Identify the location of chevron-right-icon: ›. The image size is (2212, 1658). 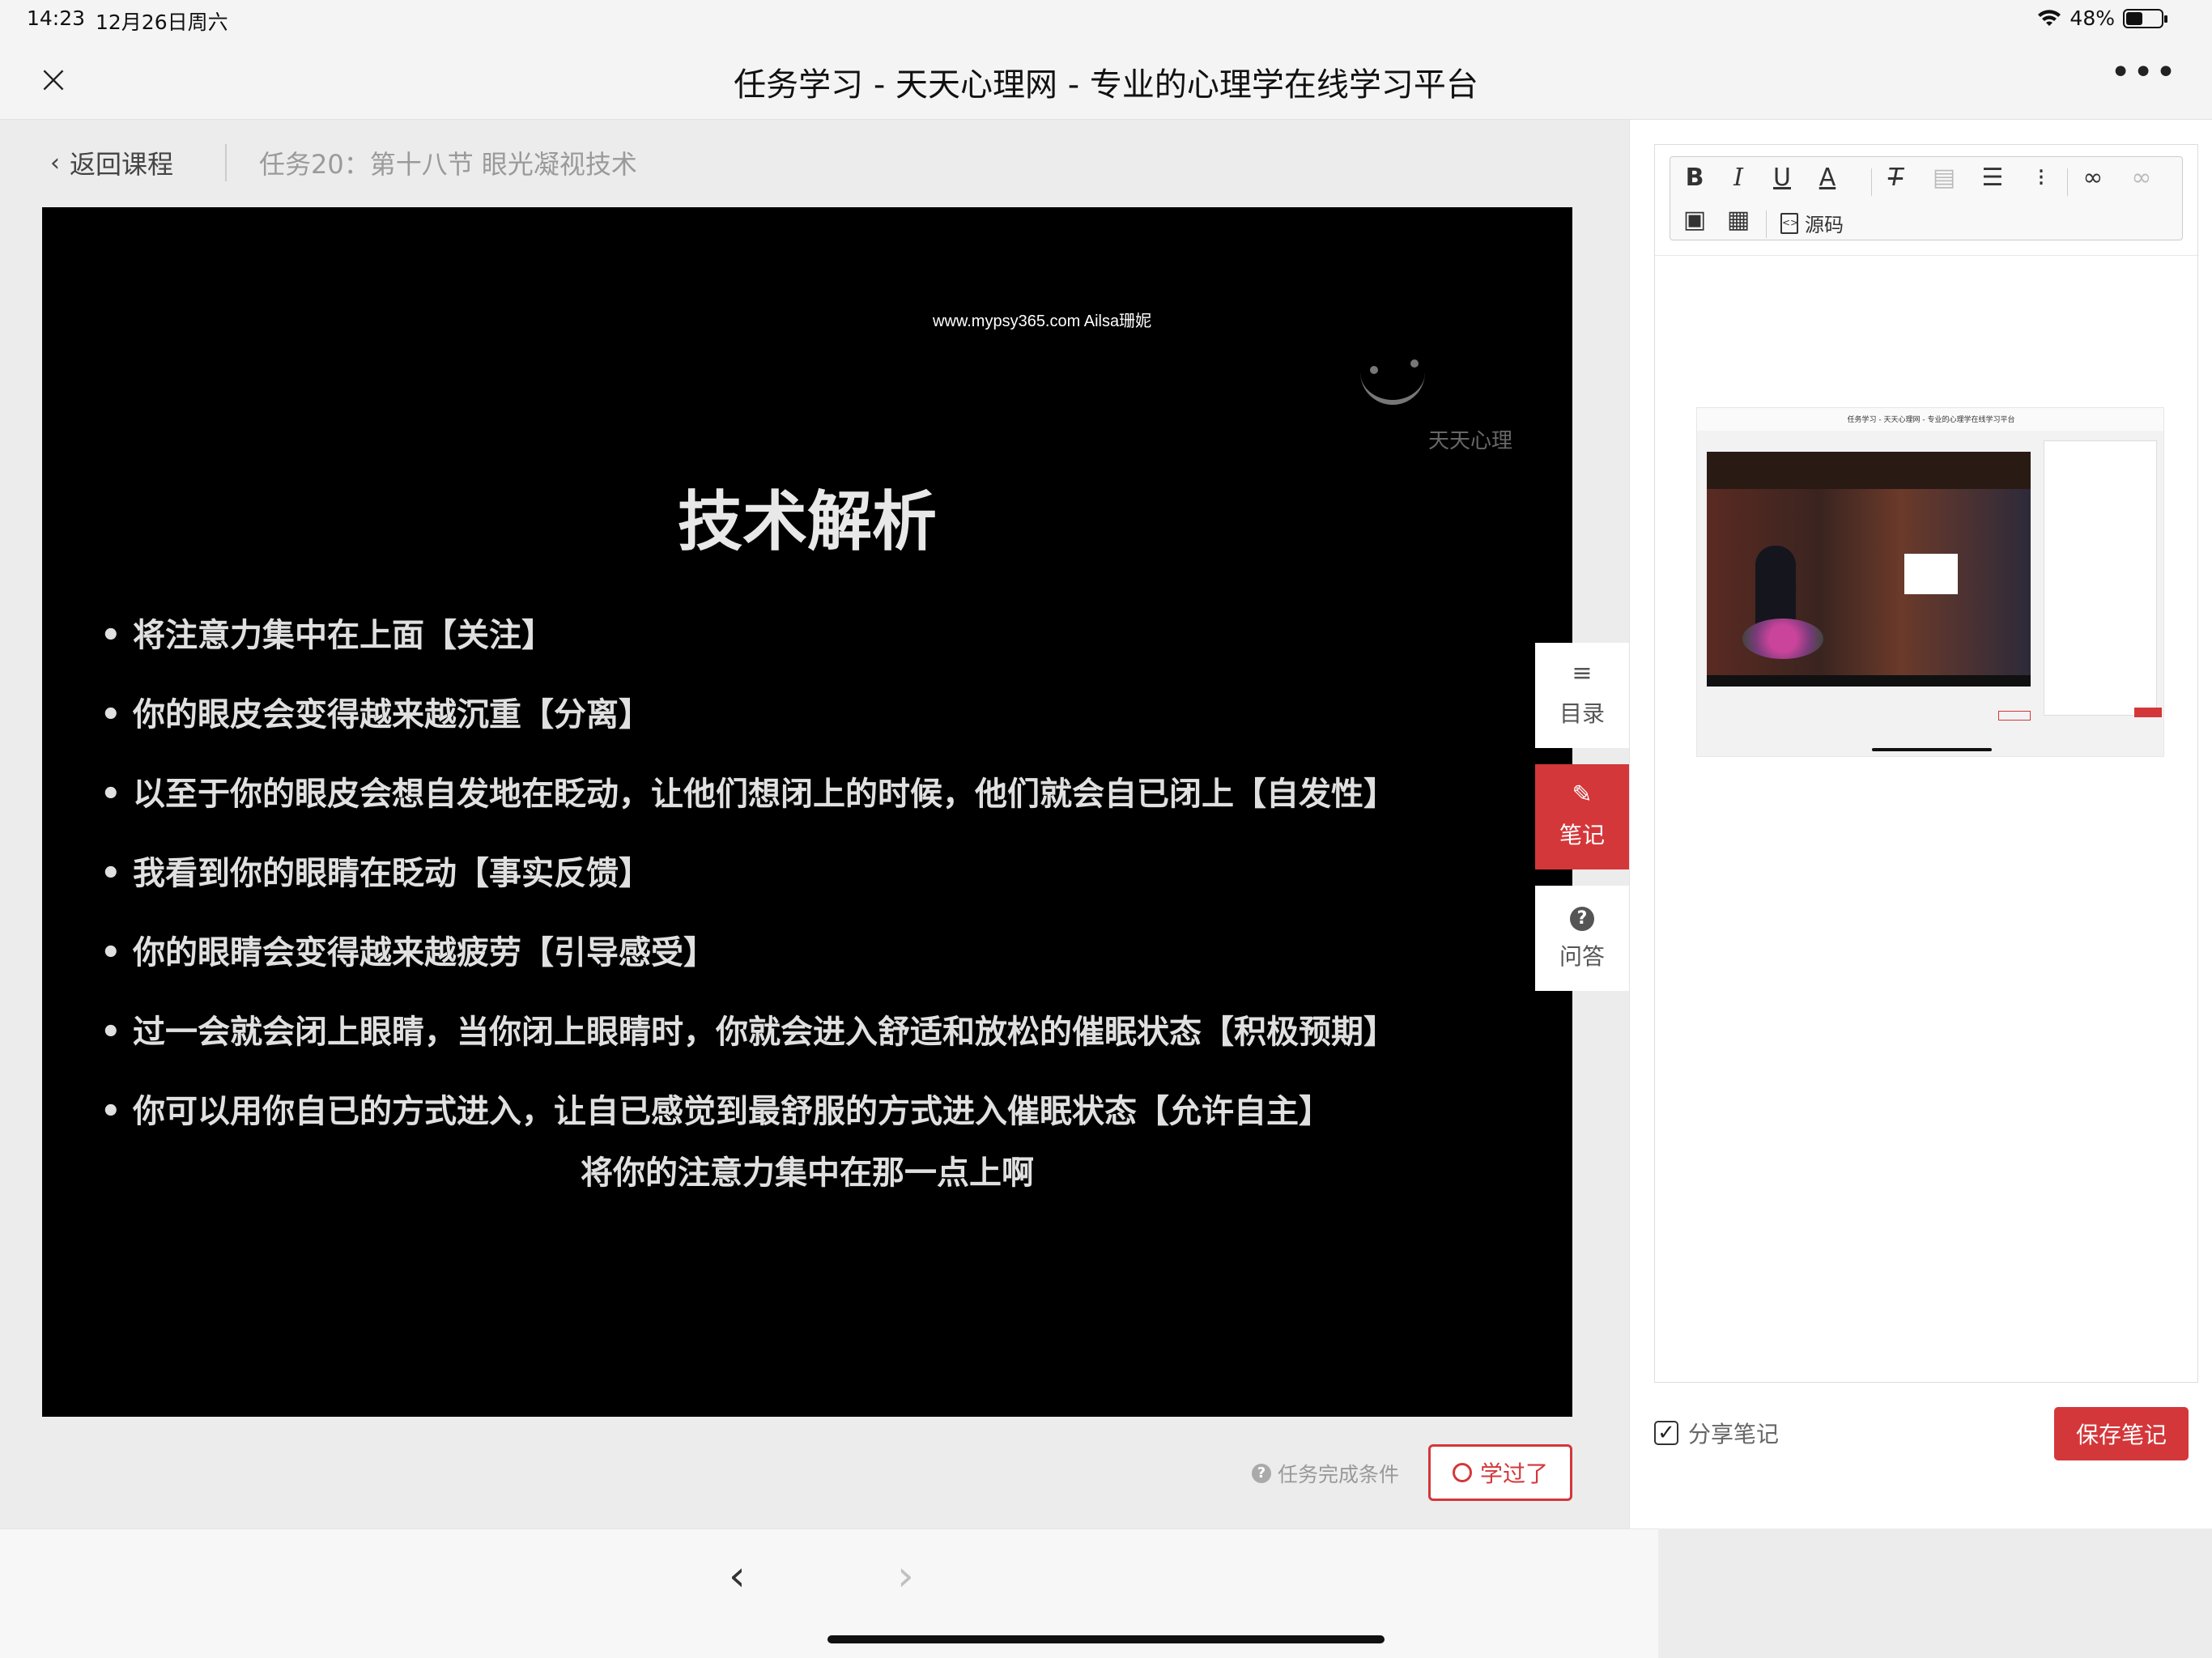
(906, 1576).